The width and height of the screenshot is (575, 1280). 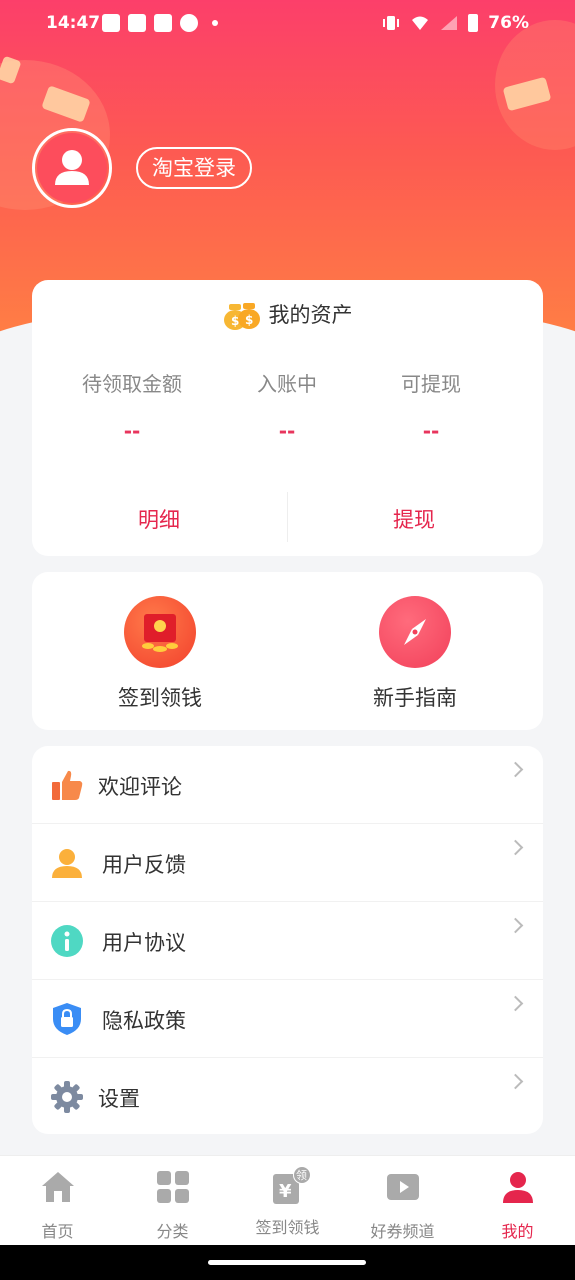 What do you see at coordinates (473, 23) in the screenshot?
I see `battery-icon` at bounding box center [473, 23].